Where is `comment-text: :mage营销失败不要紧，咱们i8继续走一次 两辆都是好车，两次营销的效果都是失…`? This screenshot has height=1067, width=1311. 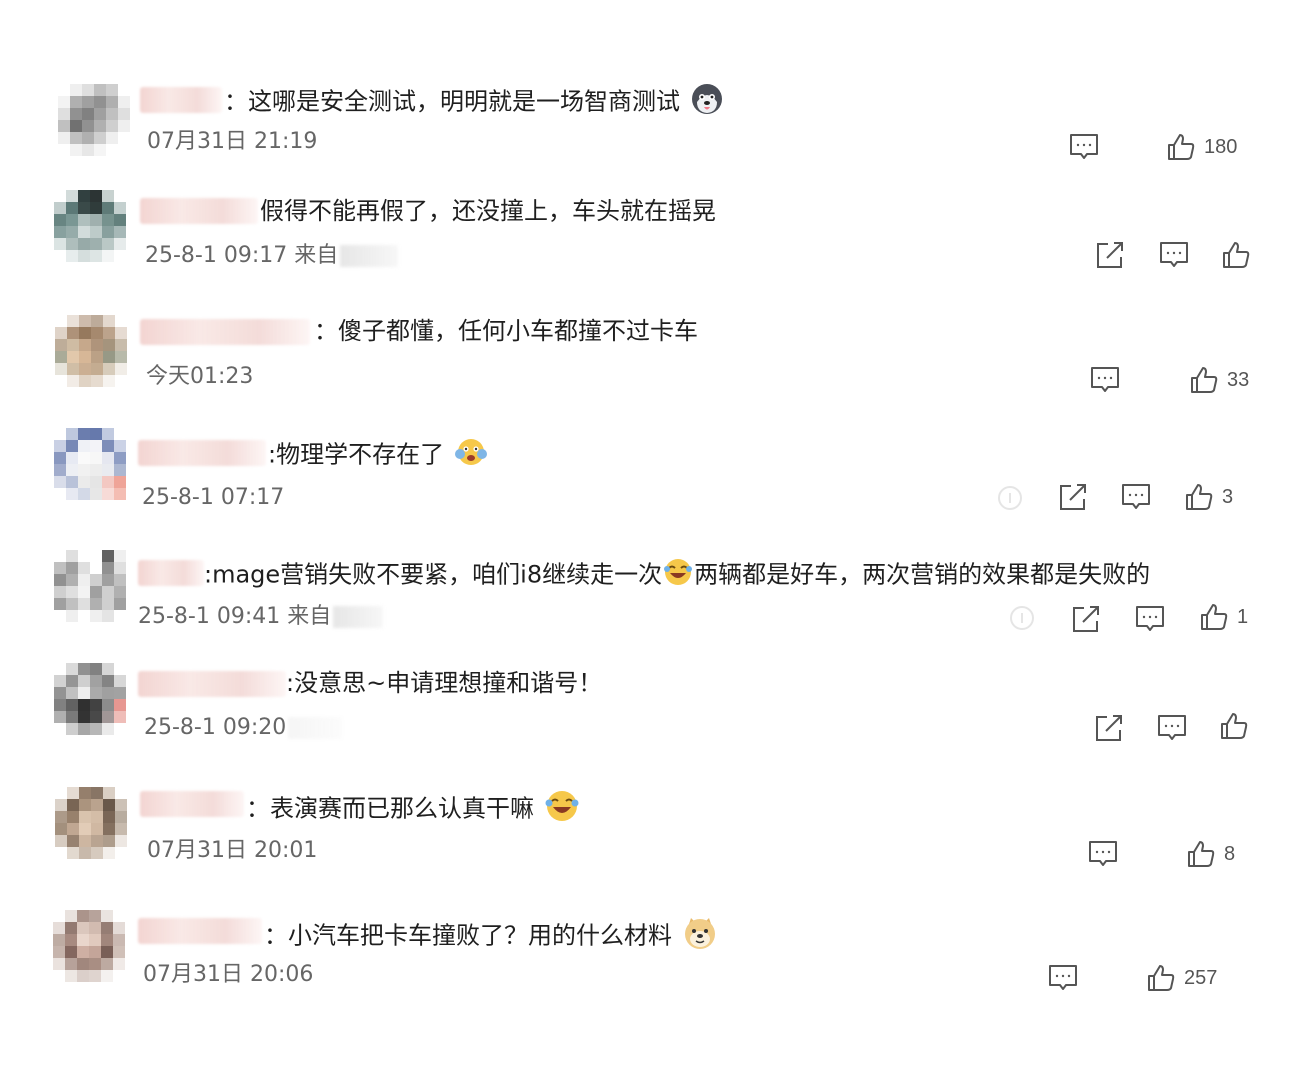
comment-text: :mage营销失败不要紧，咱们i8继续走一次 两辆都是好车，两次营销的效果都是失… is located at coordinates (677, 575).